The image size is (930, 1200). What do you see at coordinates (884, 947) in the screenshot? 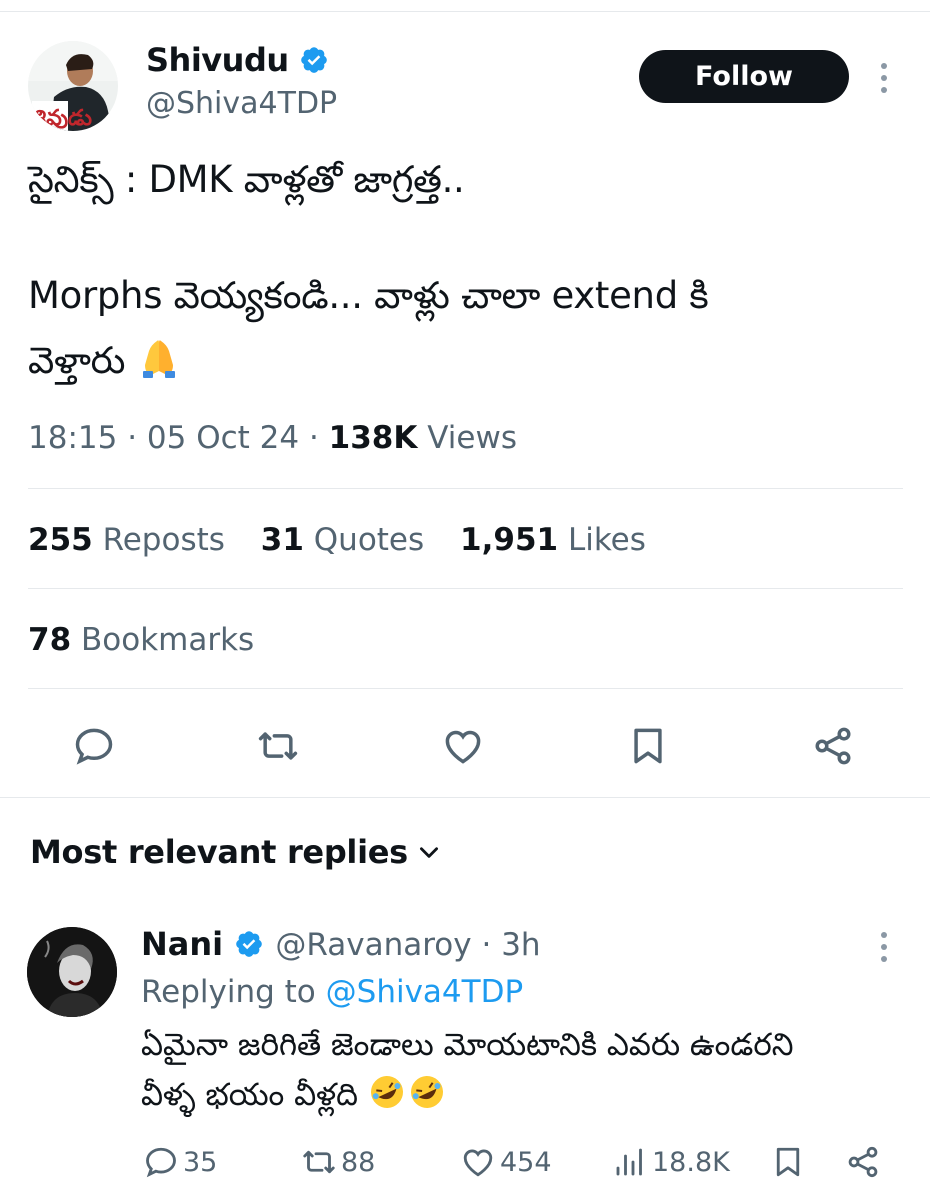
I see `reply-more-options-icon` at bounding box center [884, 947].